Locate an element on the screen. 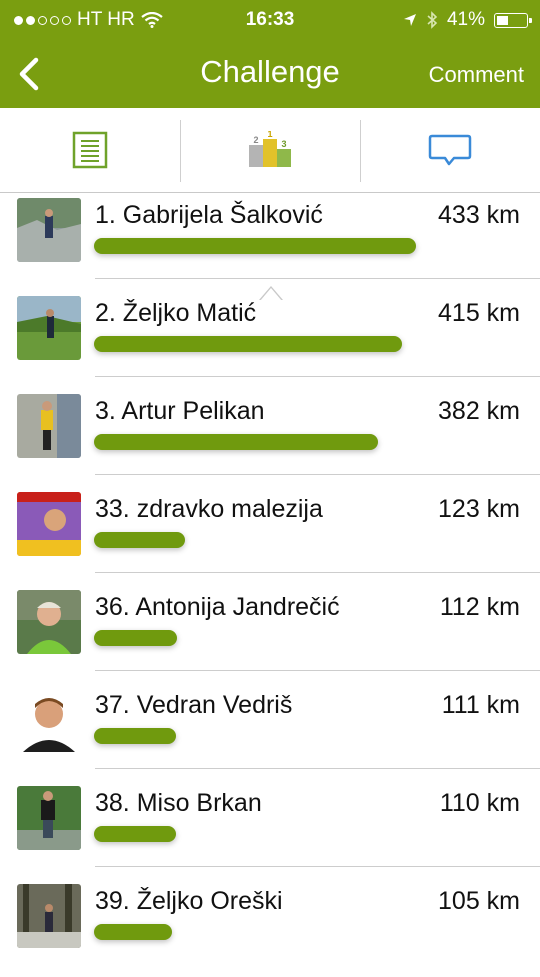  list-item: 3. Artur Pelikan 382 km is located at coordinates (270, 438).